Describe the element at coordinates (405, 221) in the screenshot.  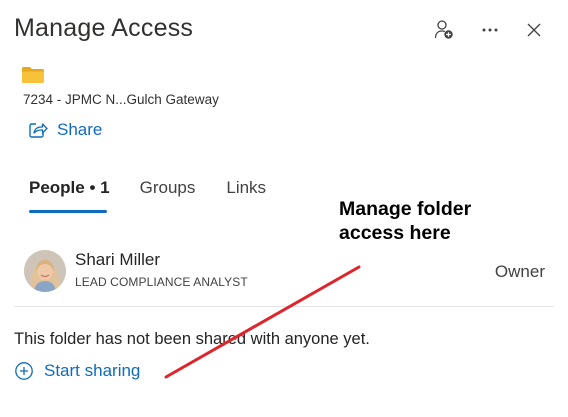
I see `annotation-text: Manage folder access here` at that location.